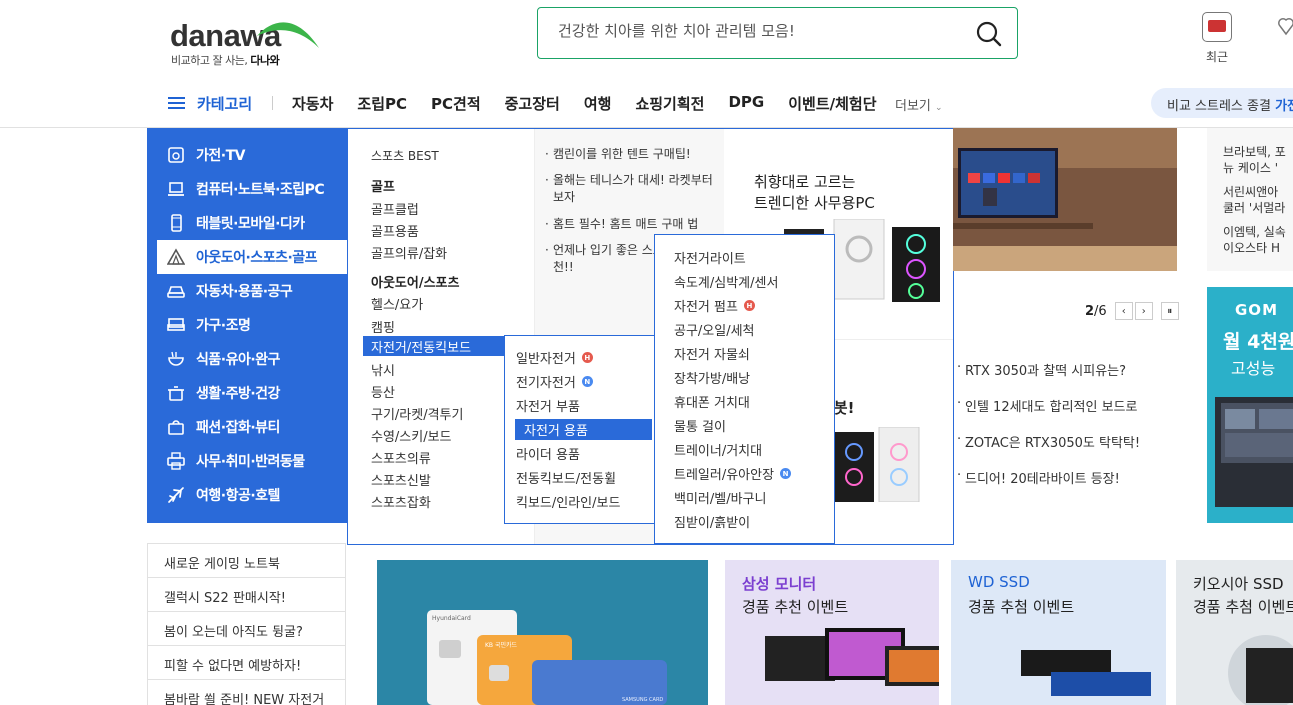 The width and height of the screenshot is (1293, 705). What do you see at coordinates (1285, 26) in the screenshot?
I see `heart-icon` at bounding box center [1285, 26].